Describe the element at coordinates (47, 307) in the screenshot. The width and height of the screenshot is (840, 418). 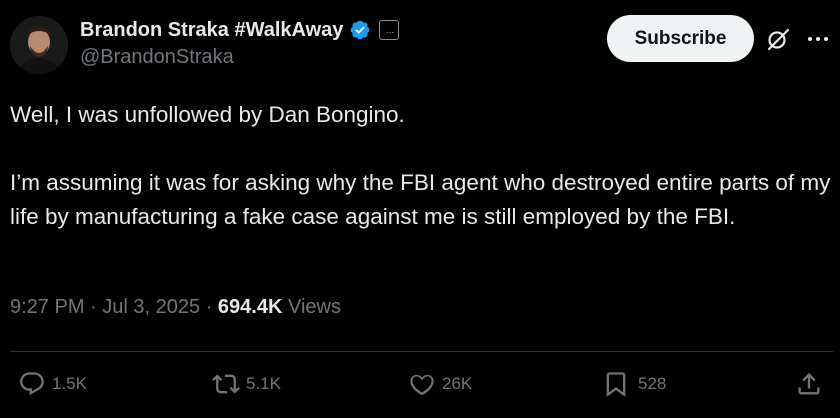
I see `tweet-time: 9:27 PM` at that location.